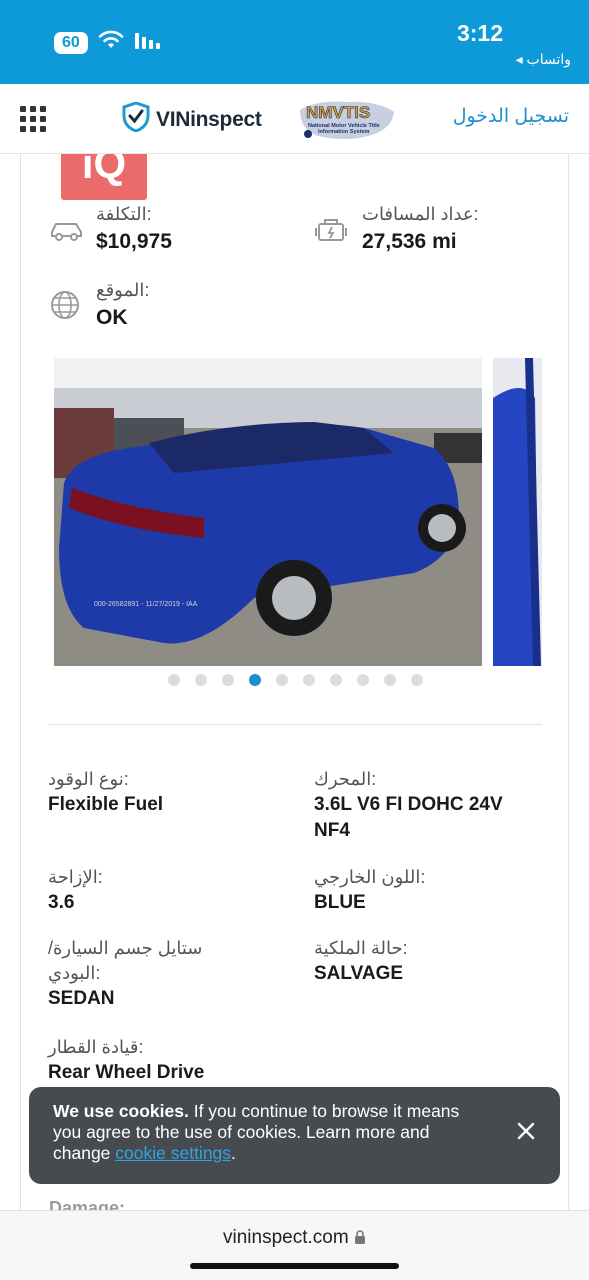 The image size is (589, 1280). I want to click on spec-drive: :قيادة القطار Rear Wheel Drive, so click(162, 1060).